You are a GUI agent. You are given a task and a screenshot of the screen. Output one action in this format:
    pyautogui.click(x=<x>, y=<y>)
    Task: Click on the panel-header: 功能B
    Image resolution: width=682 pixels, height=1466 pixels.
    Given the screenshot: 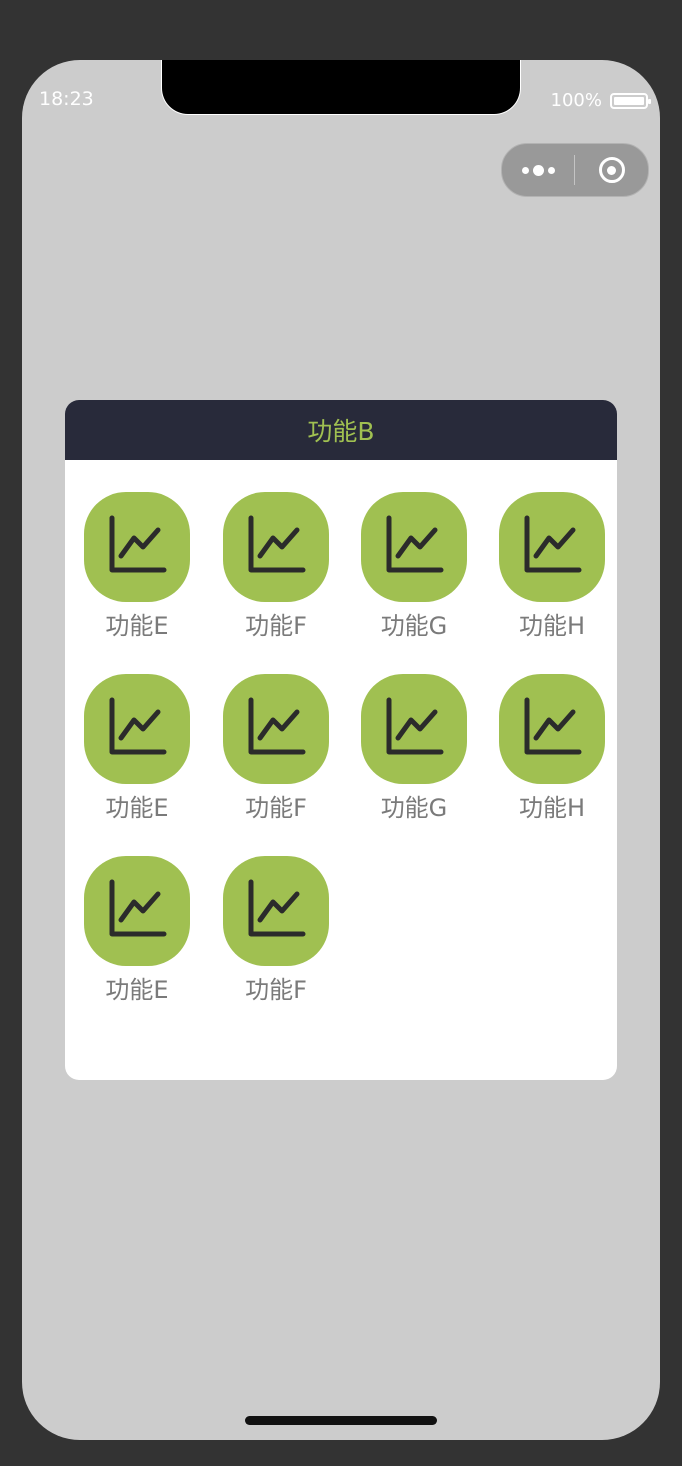 What is the action you would take?
    pyautogui.click(x=341, y=430)
    